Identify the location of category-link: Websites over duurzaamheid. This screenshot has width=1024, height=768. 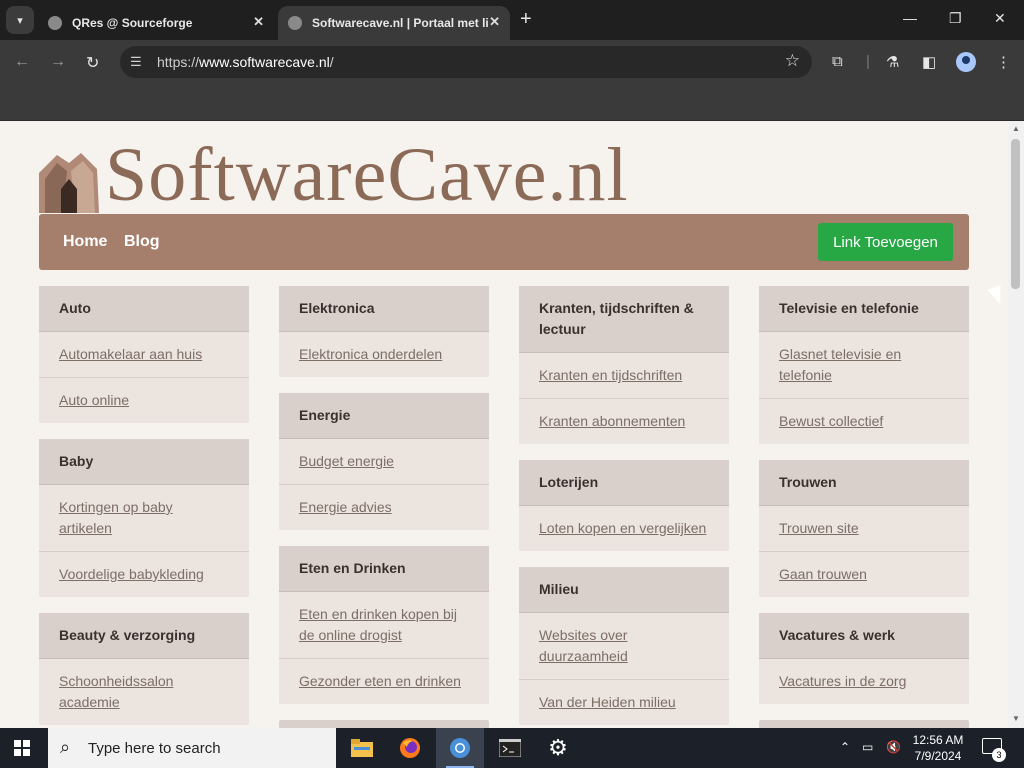
(583, 645).